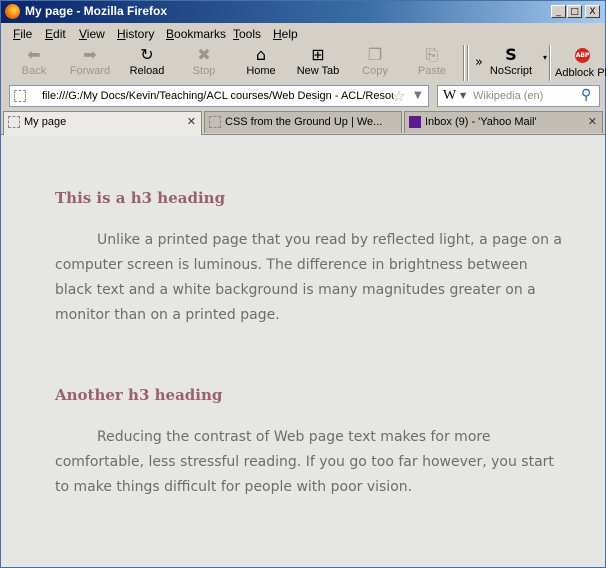 This screenshot has width=606, height=568. I want to click on menu-history: History, so click(135, 34).